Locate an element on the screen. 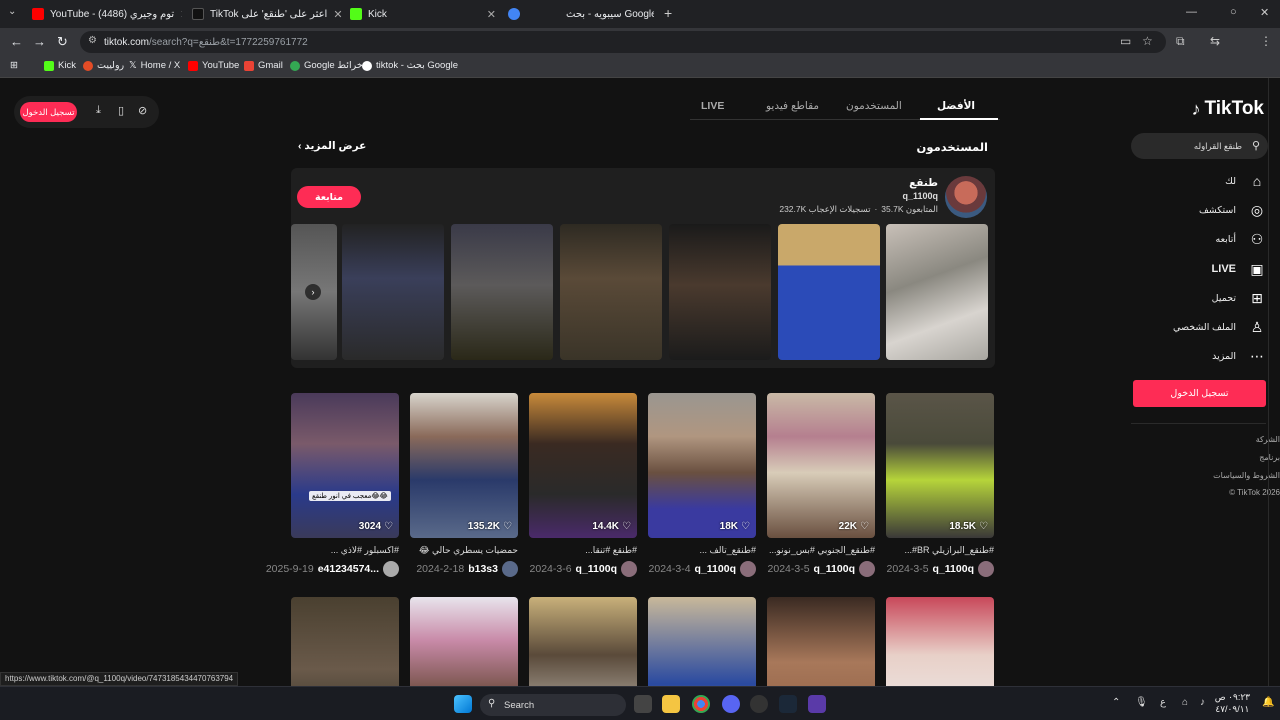  video-card: 18K ♡ is located at coordinates (702, 465).